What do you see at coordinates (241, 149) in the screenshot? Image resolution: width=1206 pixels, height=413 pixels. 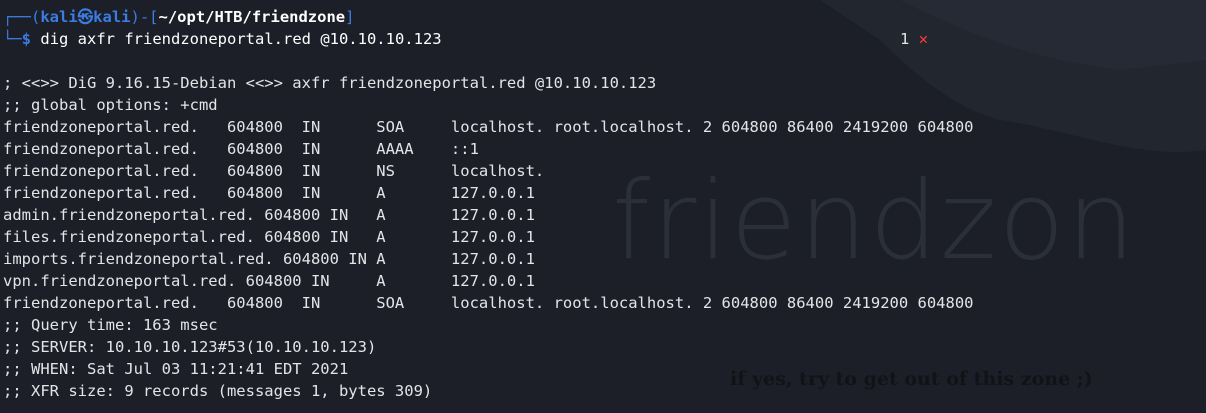 I see `output-line: friendzoneportal.red. 604800 IN AAAA ::1` at bounding box center [241, 149].